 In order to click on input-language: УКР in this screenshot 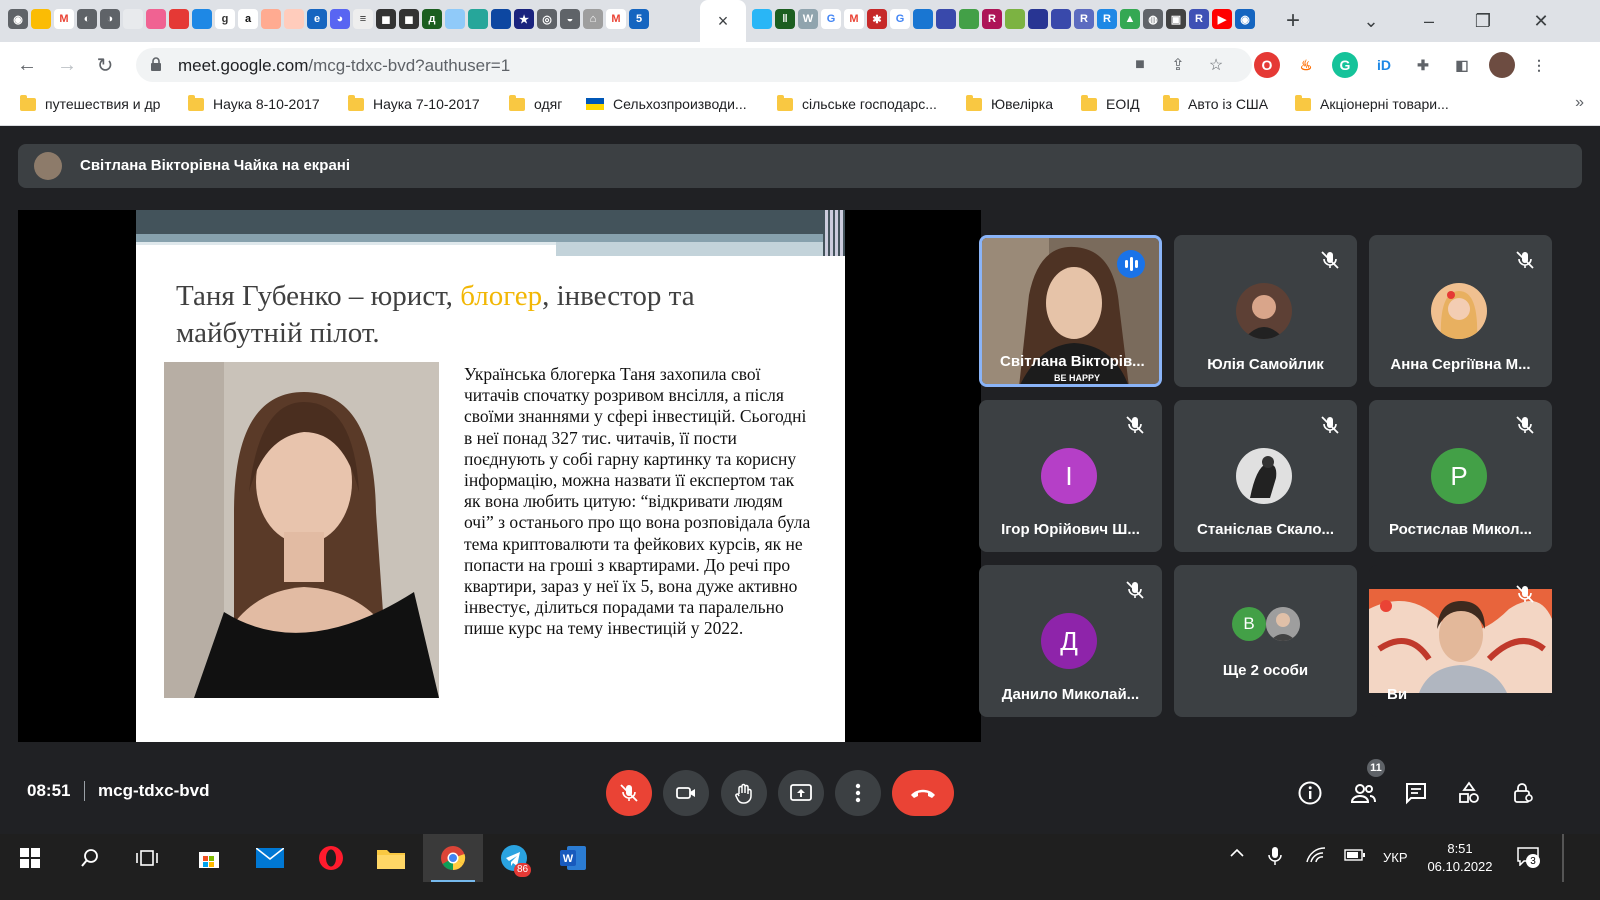, I will do `click(1395, 857)`.